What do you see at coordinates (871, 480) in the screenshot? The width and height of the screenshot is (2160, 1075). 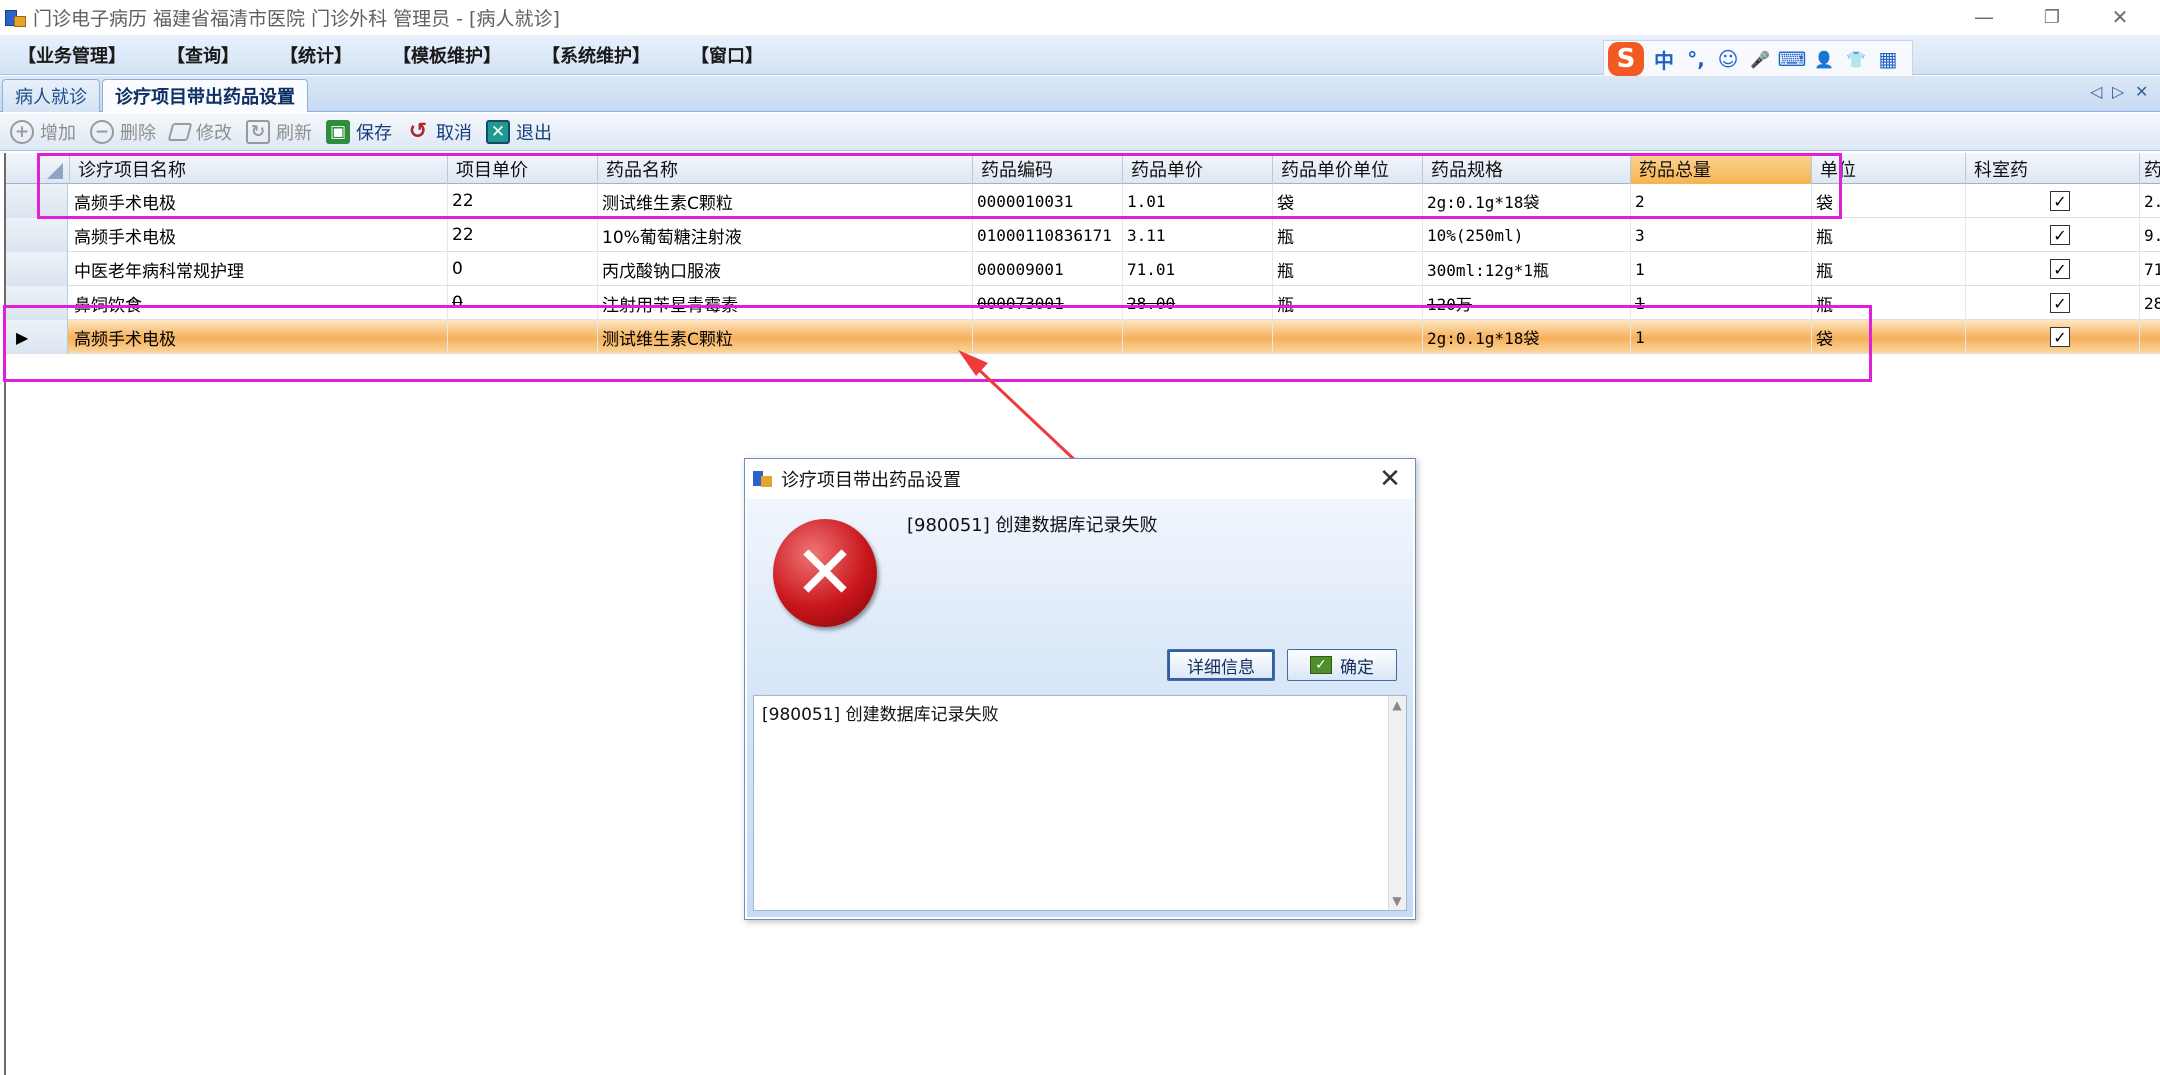 I see `dialog-title: 诊疗项目带出药品设置` at bounding box center [871, 480].